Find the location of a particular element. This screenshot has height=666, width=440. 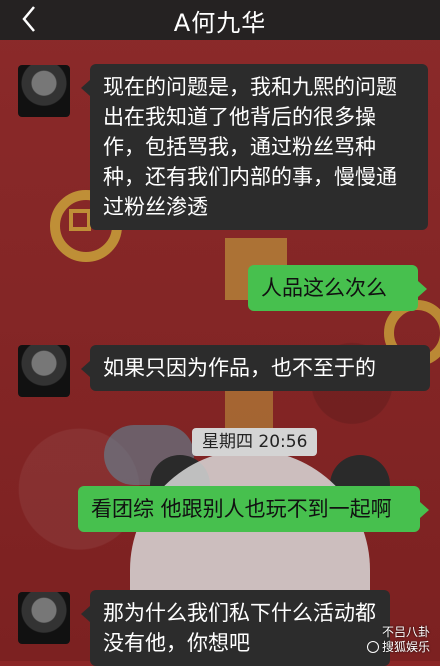

message-bubble-outgoing: 看团综 他跟别人也玩不到一起啊 is located at coordinates (253, 509).